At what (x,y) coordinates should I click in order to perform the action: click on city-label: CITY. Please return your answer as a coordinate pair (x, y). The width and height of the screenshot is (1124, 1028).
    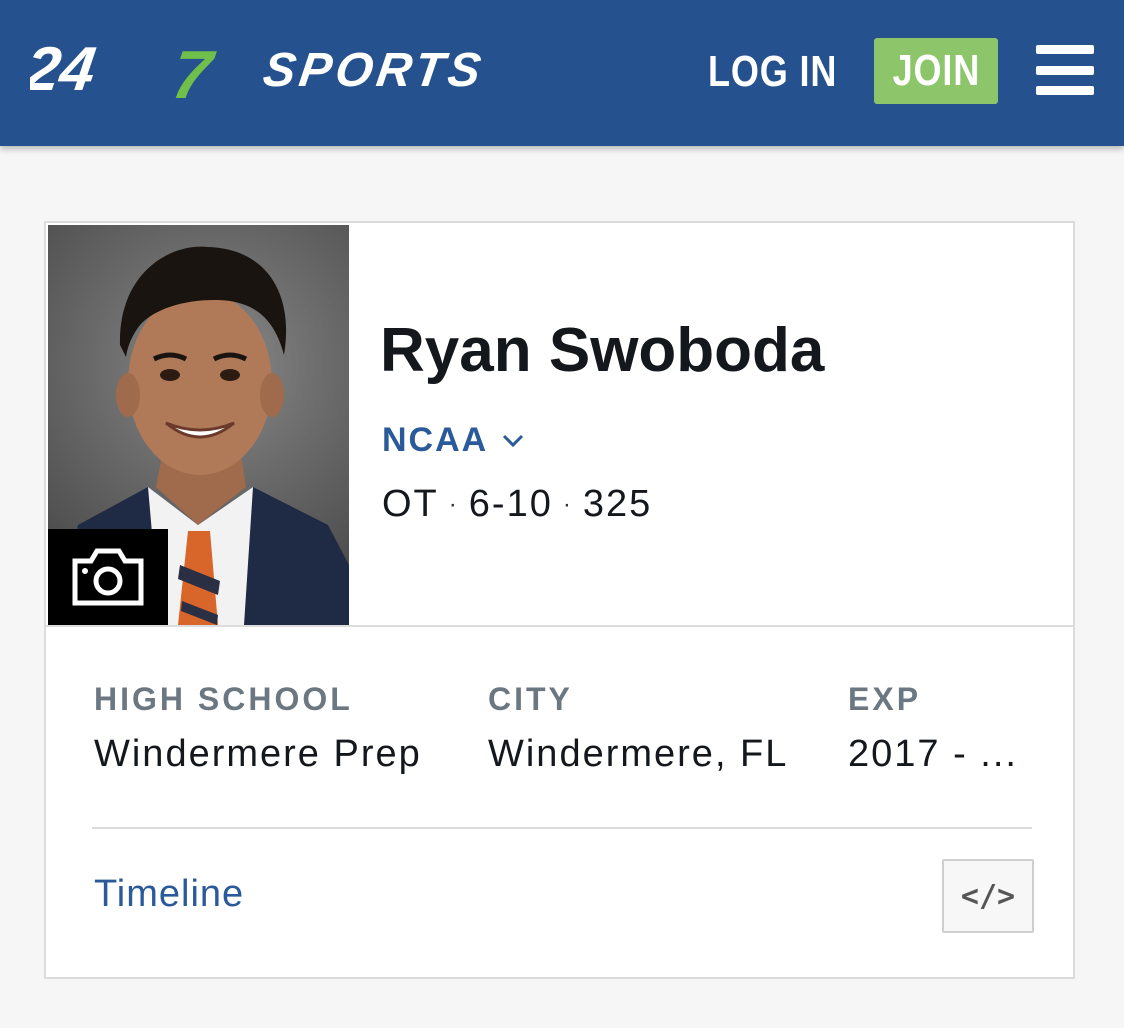
    Looking at the image, I should click on (530, 699).